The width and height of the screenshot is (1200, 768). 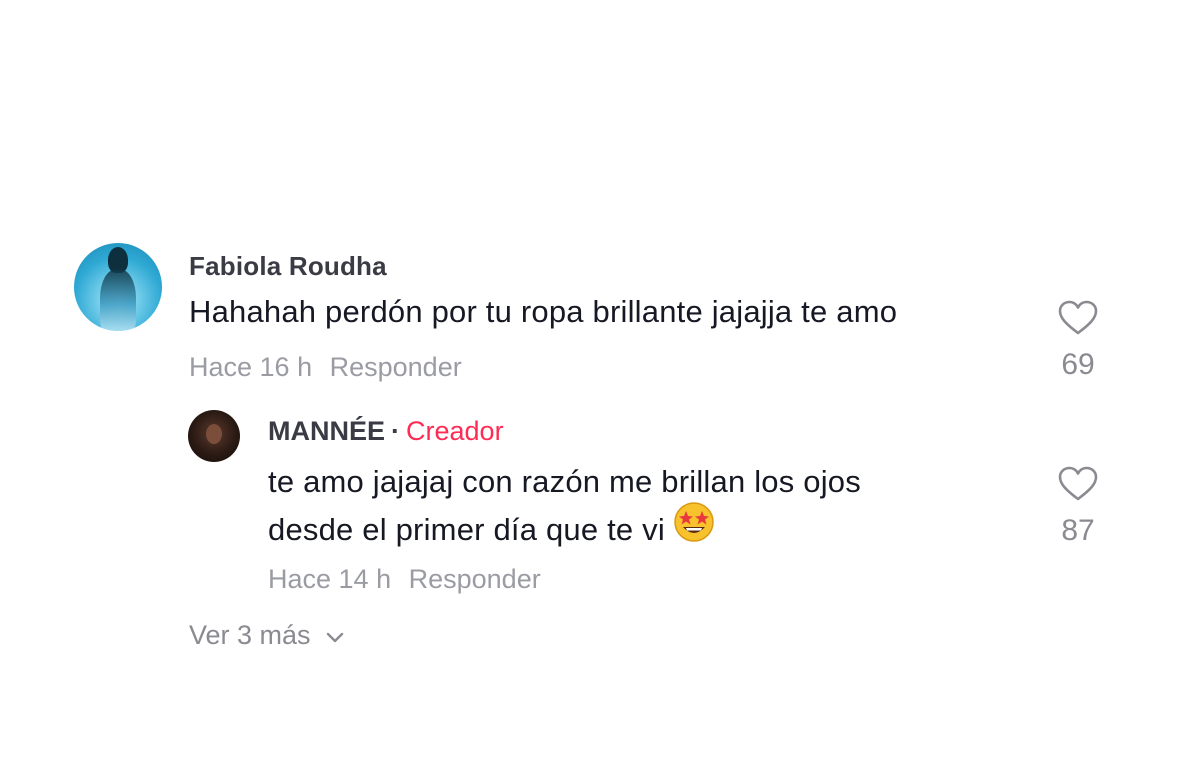 I want to click on commenter-avatar, so click(x=118, y=287).